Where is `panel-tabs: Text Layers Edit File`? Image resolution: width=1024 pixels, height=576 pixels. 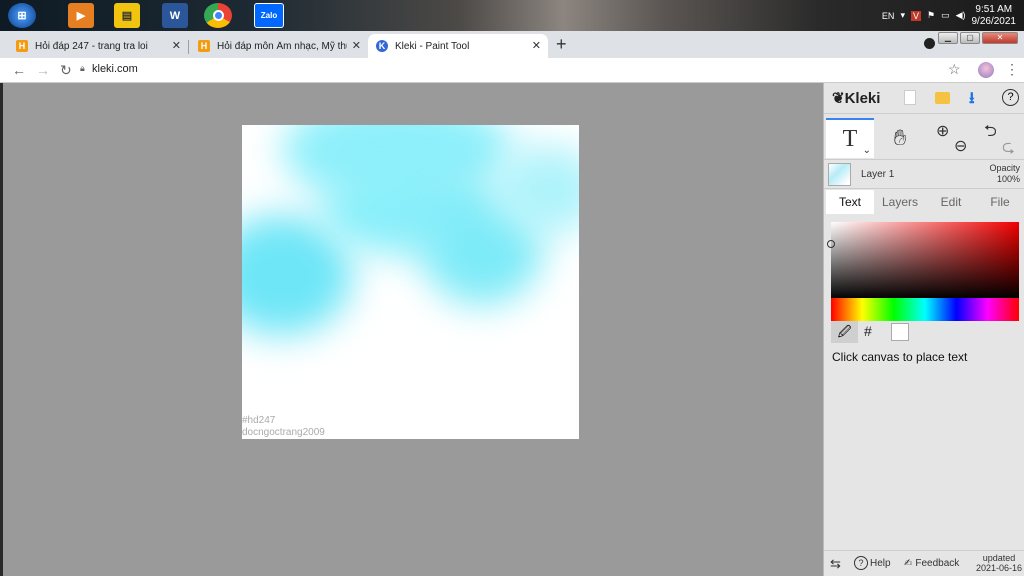 panel-tabs: Text Layers Edit File is located at coordinates (924, 202).